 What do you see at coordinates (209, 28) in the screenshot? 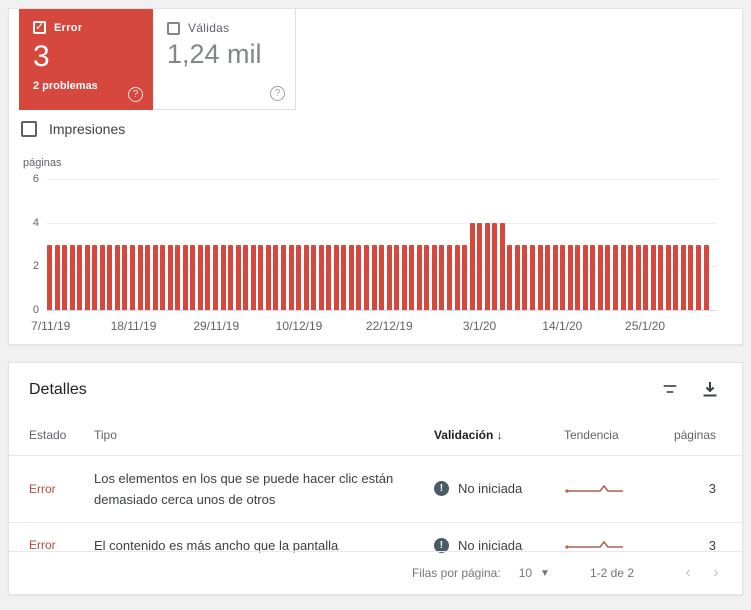
I see `valid-card-label: Válidas` at bounding box center [209, 28].